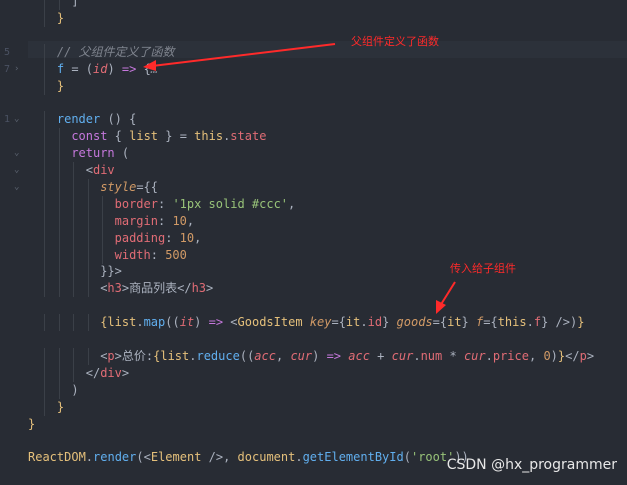 This screenshot has width=627, height=485. I want to click on code-line: 1 ⌄ render () {, so click(313, 120).